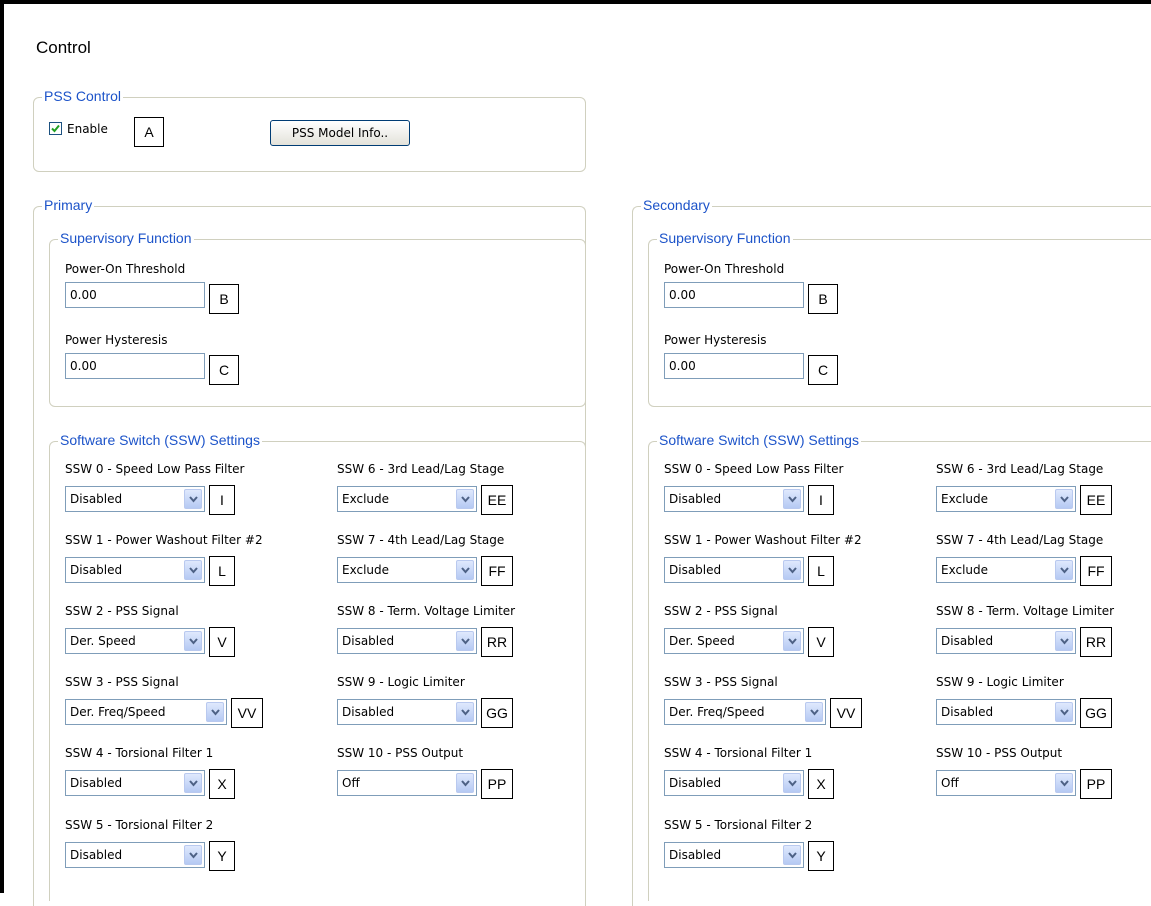 The image size is (1151, 906). Describe the element at coordinates (725, 238) in the screenshot. I see `secondary-supervisory-legend: Supervisory Function` at that location.